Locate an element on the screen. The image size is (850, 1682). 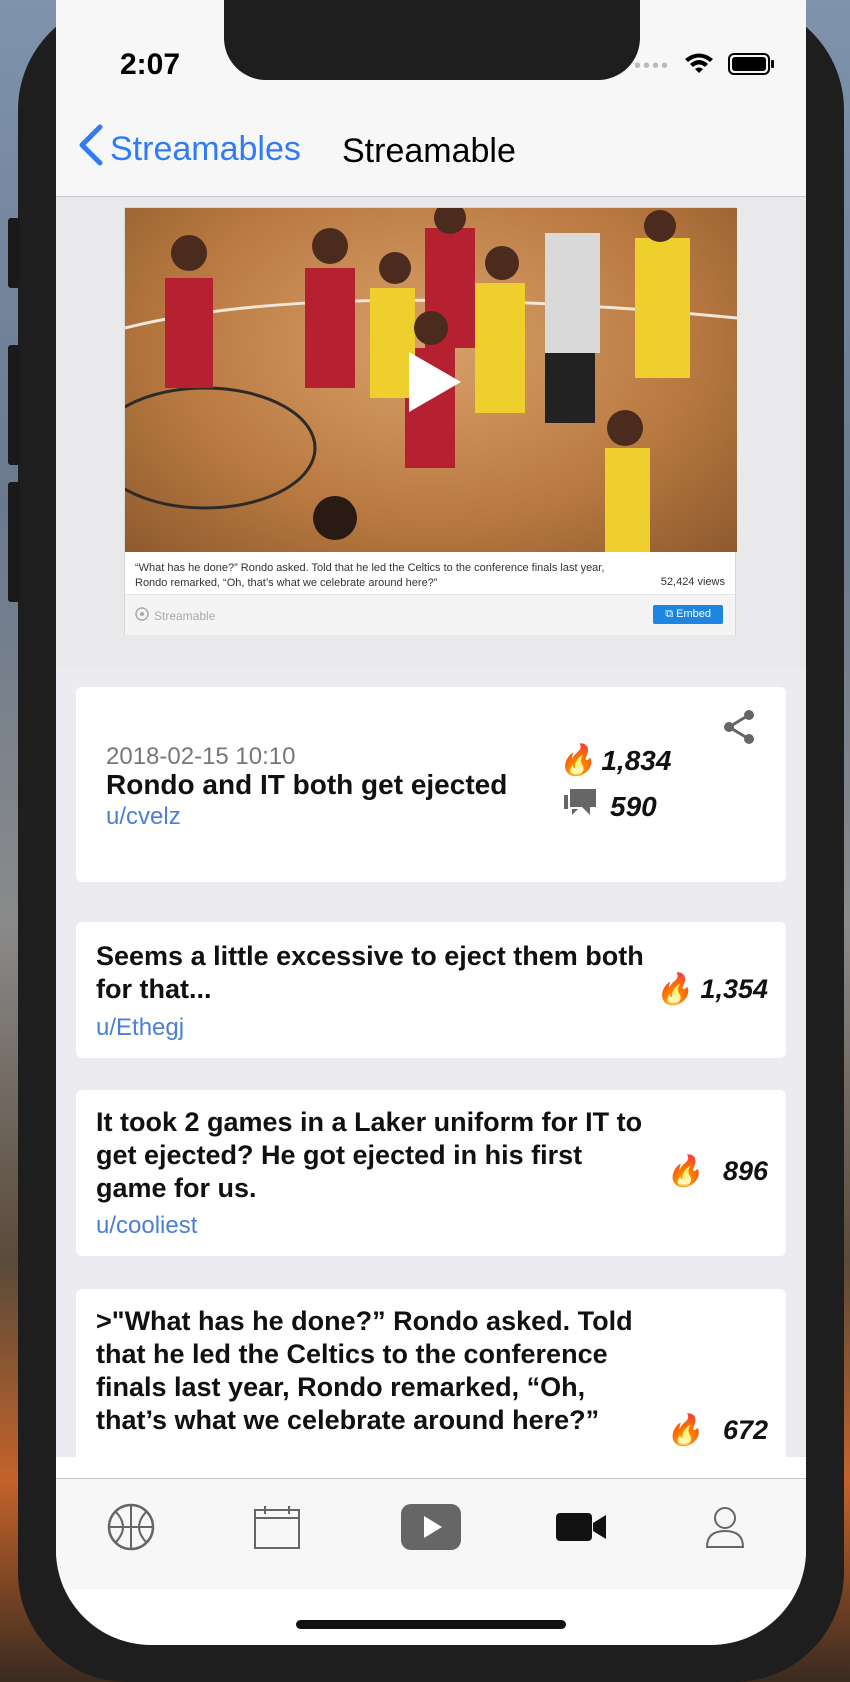
brand-label: Streamable is located at coordinates (185, 615).